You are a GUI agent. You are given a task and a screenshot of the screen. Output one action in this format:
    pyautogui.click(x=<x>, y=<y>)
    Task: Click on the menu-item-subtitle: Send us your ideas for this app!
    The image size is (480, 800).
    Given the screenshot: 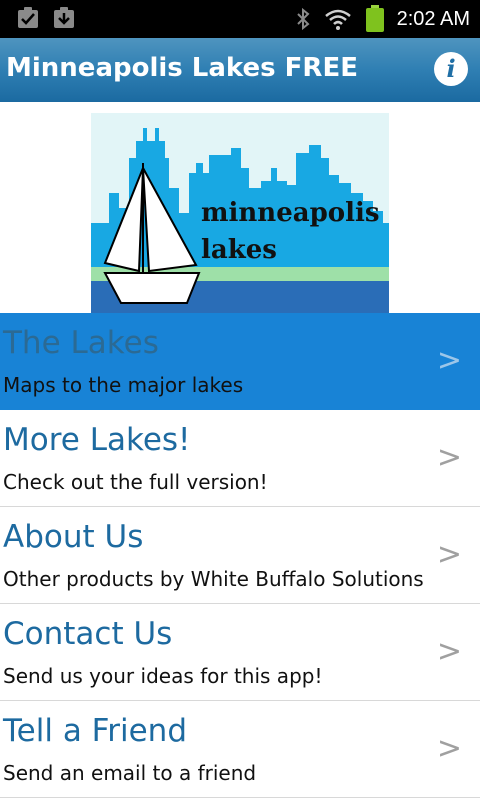 What is the action you would take?
    pyautogui.click(x=163, y=676)
    